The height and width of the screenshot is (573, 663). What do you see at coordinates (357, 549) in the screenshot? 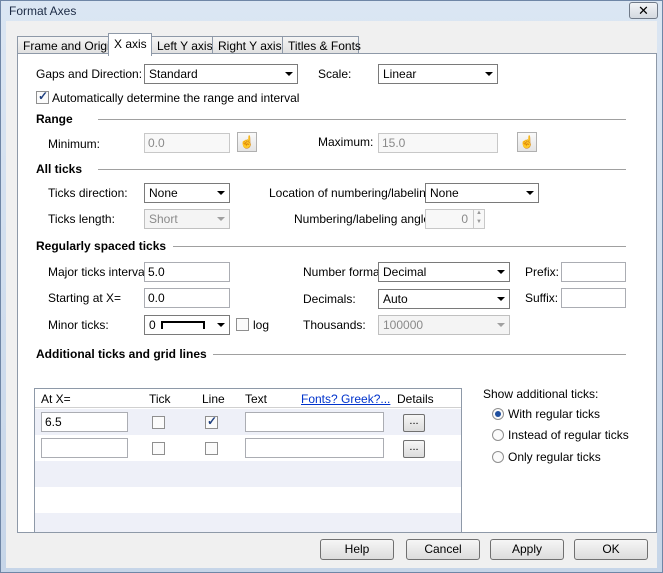
I see `help-button: Help` at bounding box center [357, 549].